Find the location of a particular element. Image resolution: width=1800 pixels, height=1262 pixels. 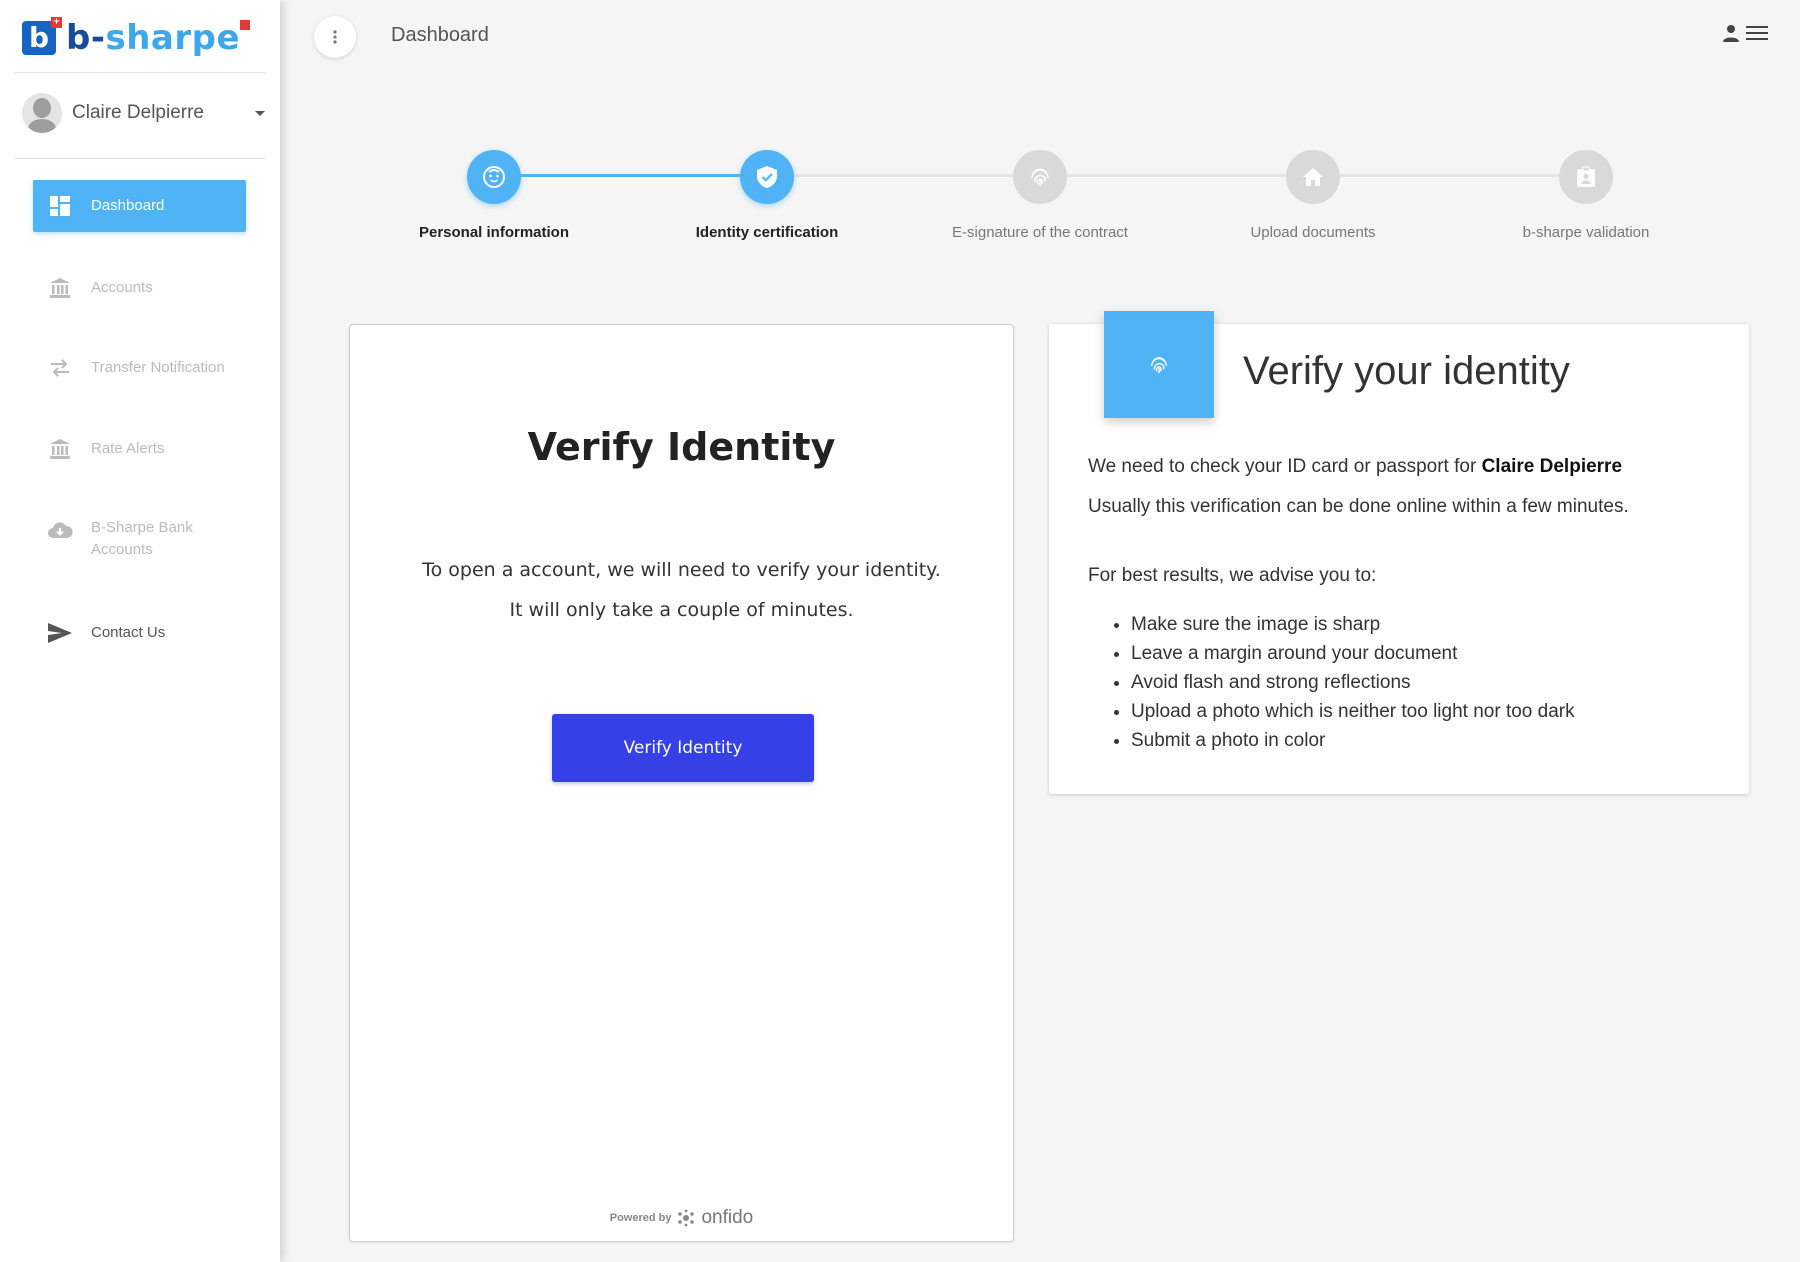

fingerprint-badge is located at coordinates (1159, 364).